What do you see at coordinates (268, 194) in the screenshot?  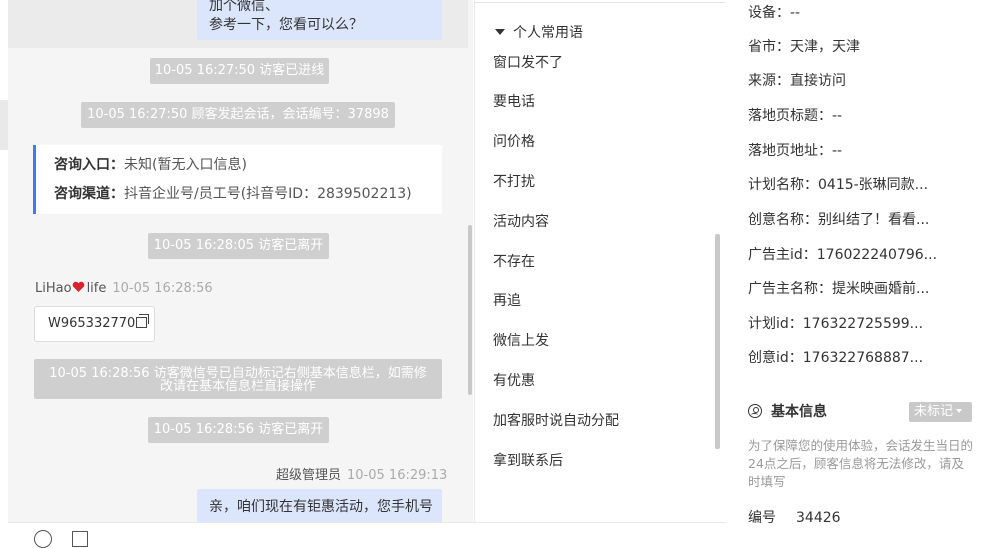 I see `consult-channel-value: 抖音企业号/员工号(抖音号ID：2839502213)` at bounding box center [268, 194].